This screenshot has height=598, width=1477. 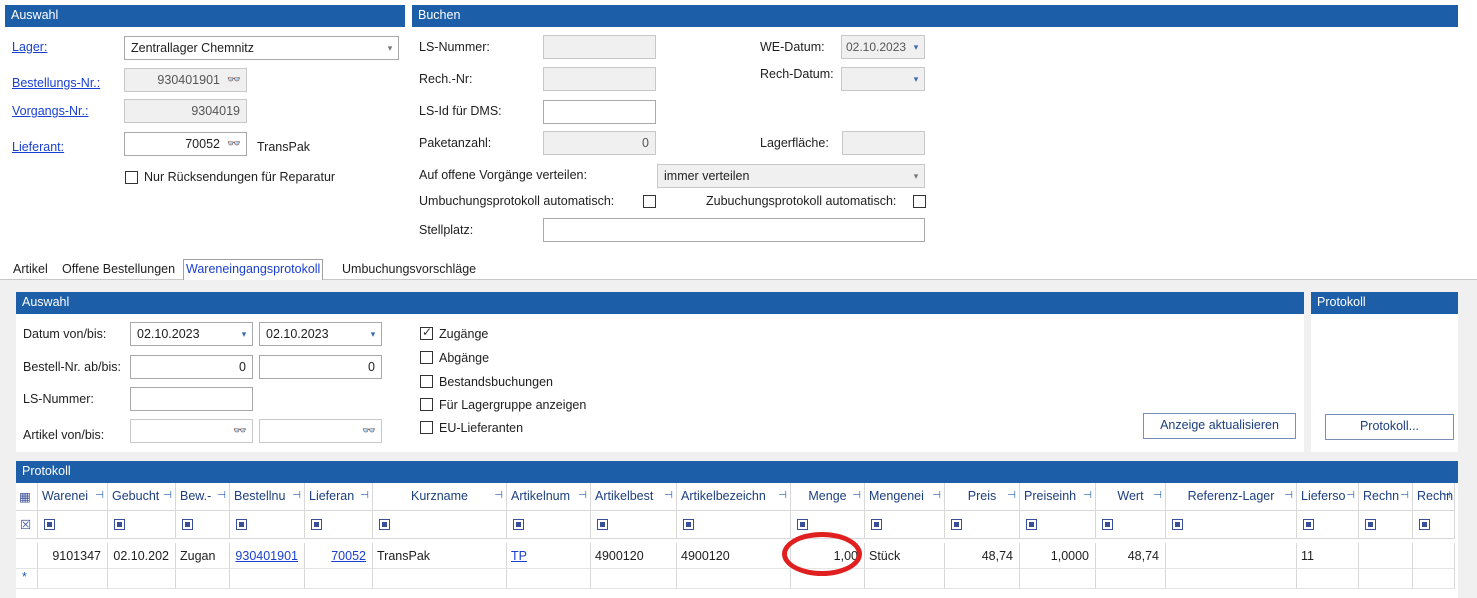 What do you see at coordinates (1219, 426) in the screenshot?
I see `anzeige-aktualisieren-button: Anzeige aktualisieren` at bounding box center [1219, 426].